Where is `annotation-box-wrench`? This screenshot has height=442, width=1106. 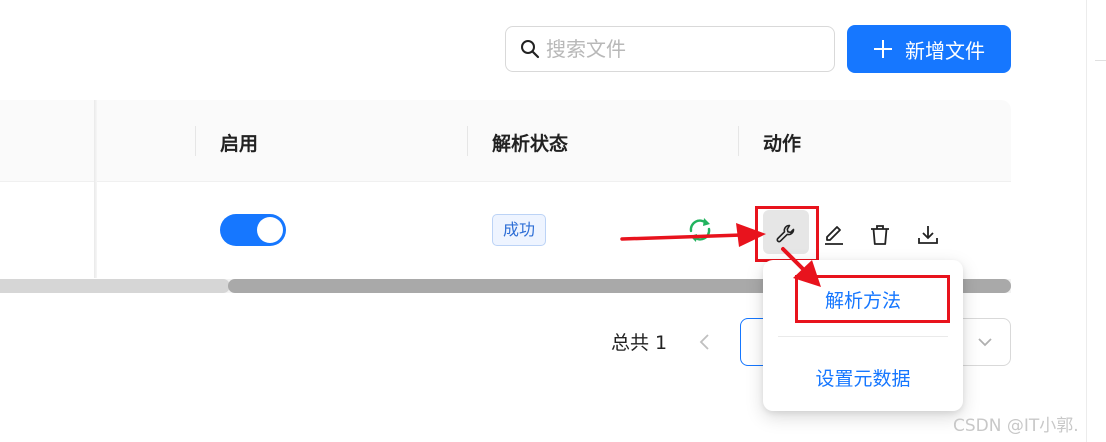 annotation-box-wrench is located at coordinates (787, 234).